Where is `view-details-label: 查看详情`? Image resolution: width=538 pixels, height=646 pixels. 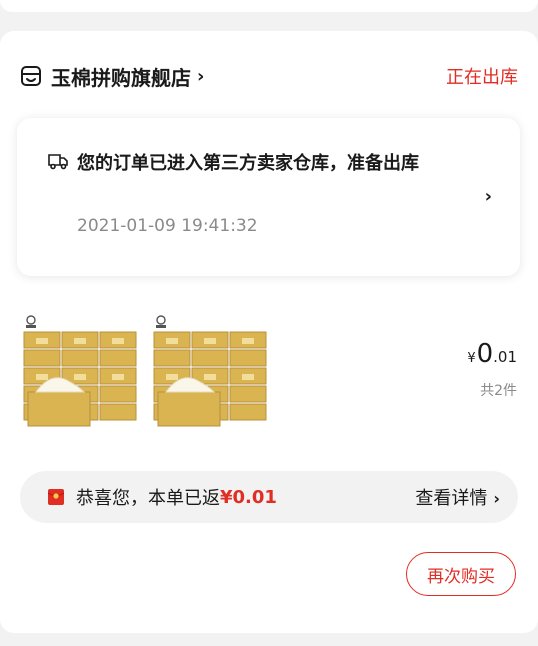
view-details-label: 查看详情 is located at coordinates (451, 498).